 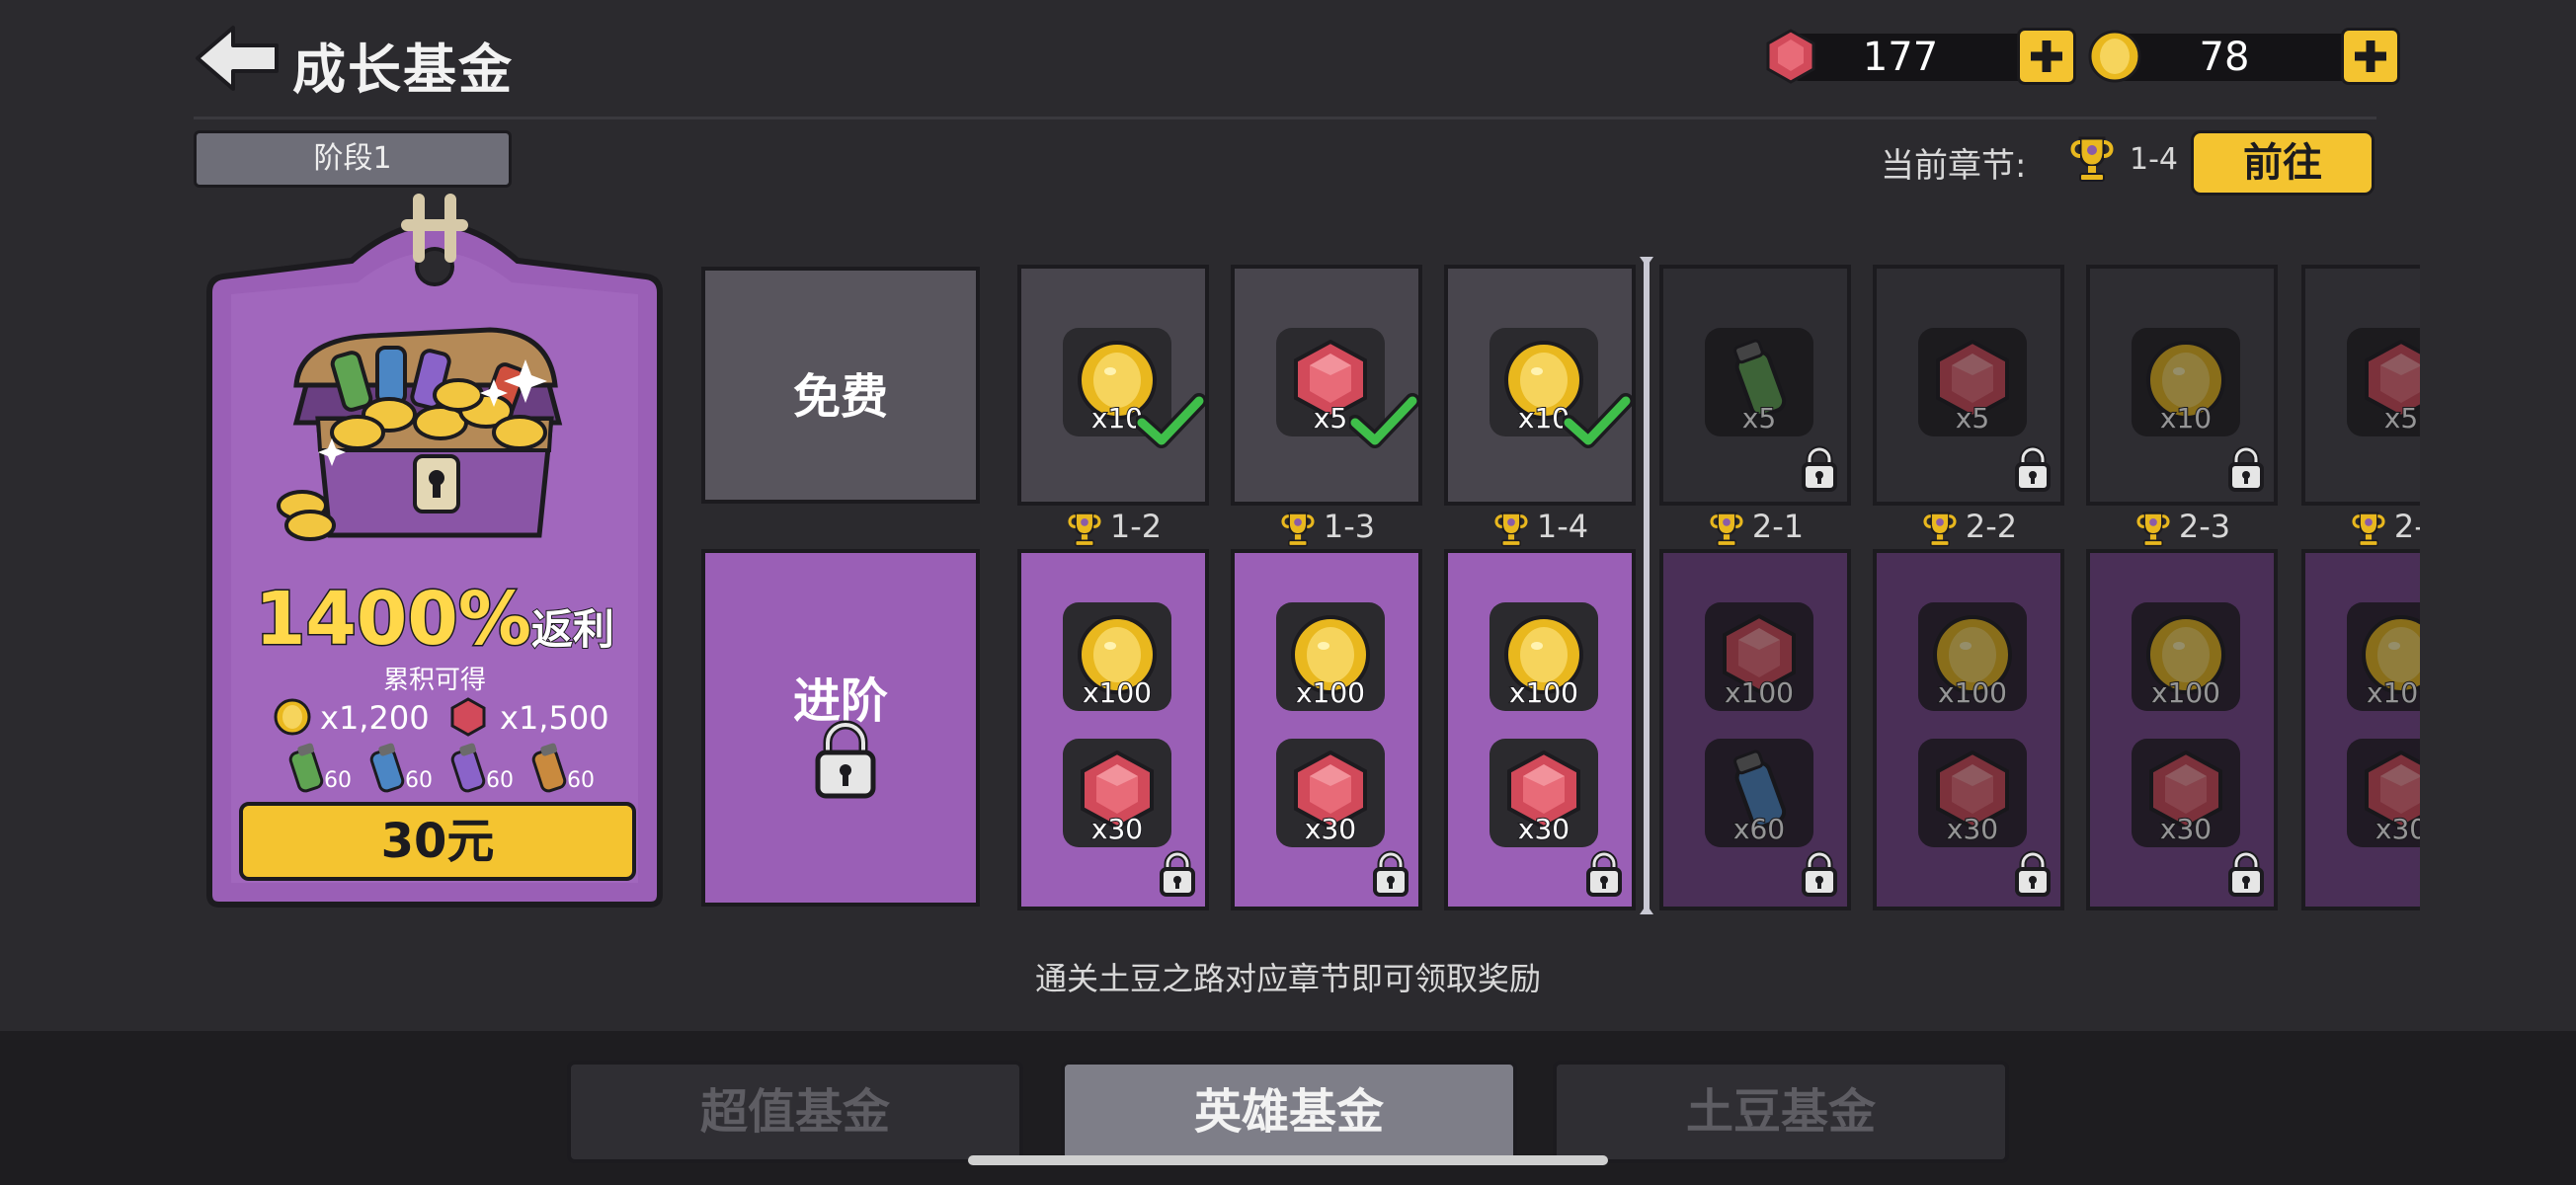 What do you see at coordinates (2224, 58) in the screenshot?
I see `coin-count: 78` at bounding box center [2224, 58].